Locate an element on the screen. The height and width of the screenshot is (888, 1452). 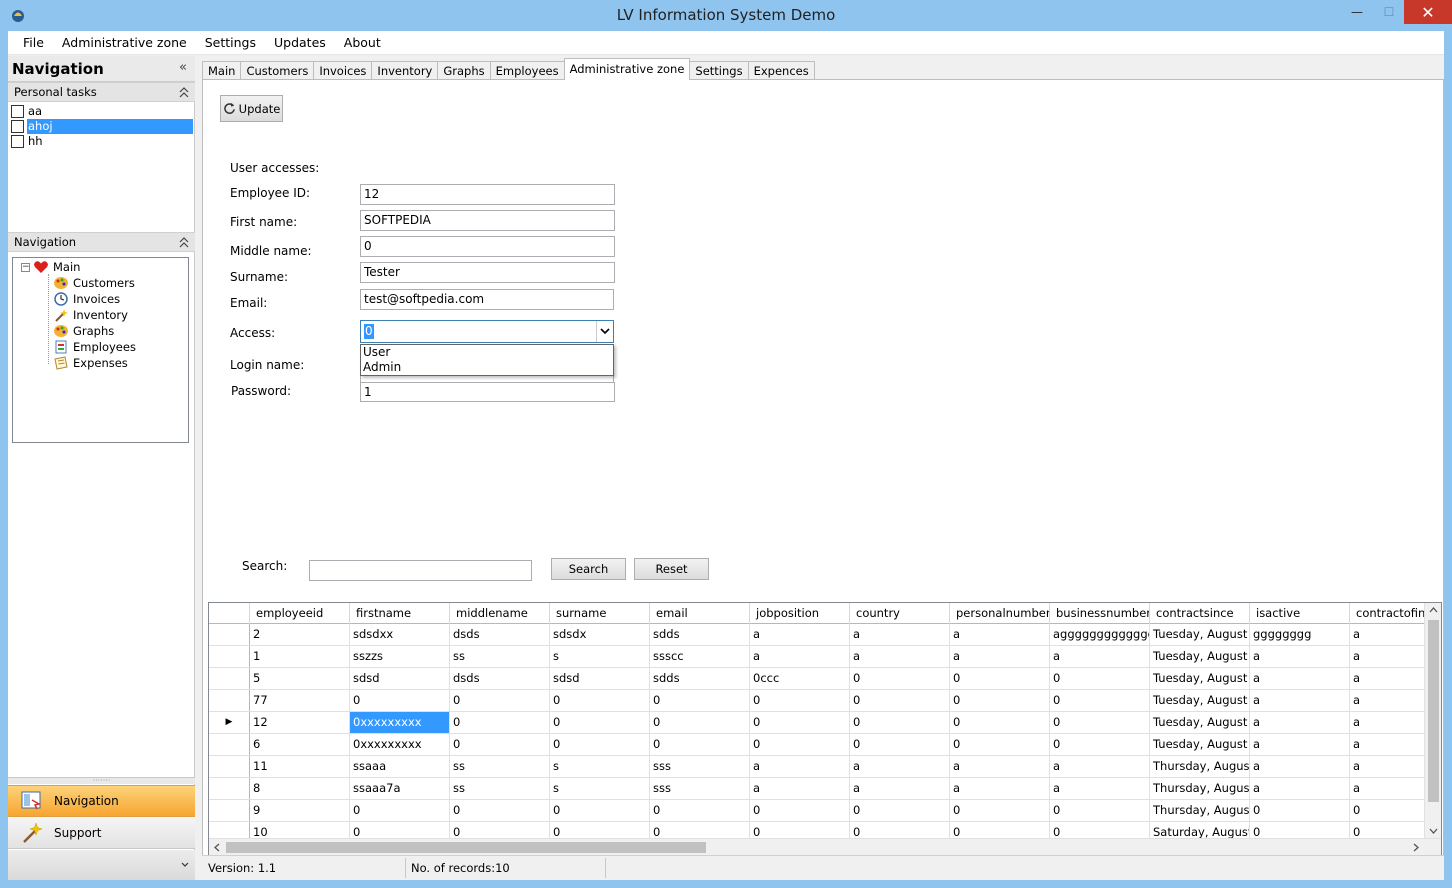
table-cell: gggggggg is located at coordinates (1300, 634).